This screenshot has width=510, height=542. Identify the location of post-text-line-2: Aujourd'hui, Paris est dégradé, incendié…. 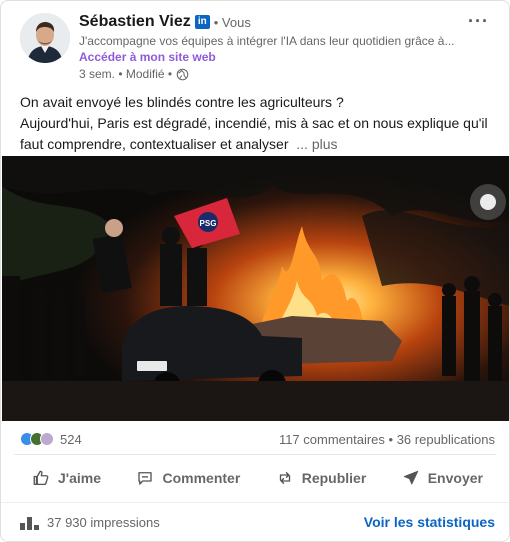
(257, 134).